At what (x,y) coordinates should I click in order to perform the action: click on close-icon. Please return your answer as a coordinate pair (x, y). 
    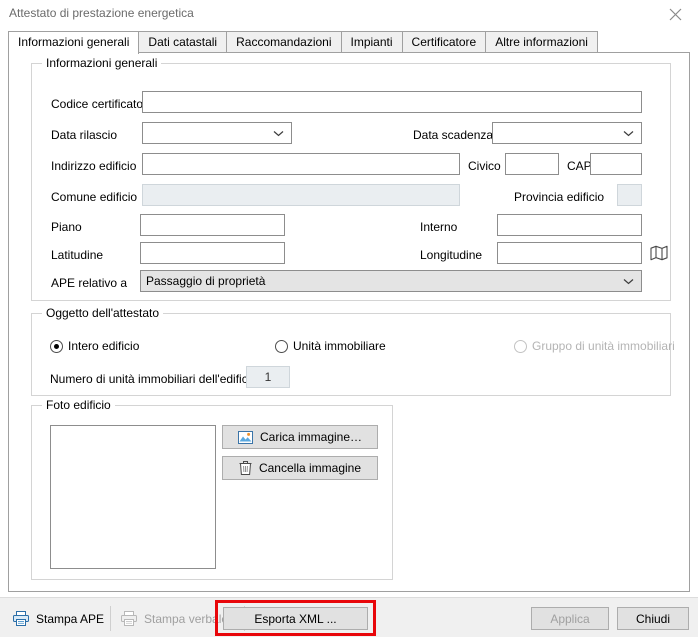
    Looking at the image, I should click on (675, 14).